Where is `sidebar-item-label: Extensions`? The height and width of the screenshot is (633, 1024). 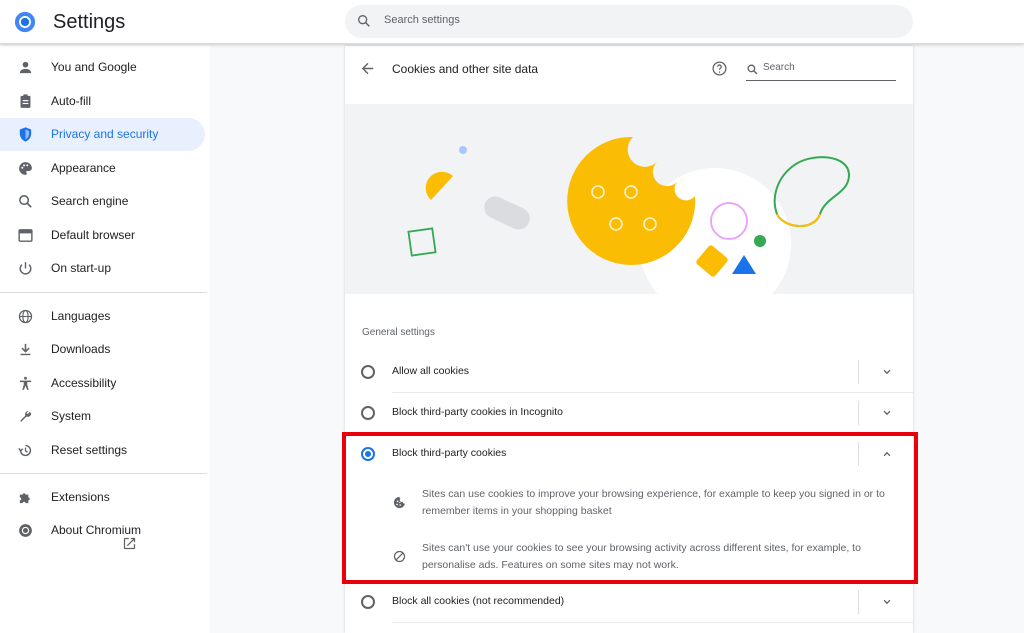
sidebar-item-label: Extensions is located at coordinates (80, 497).